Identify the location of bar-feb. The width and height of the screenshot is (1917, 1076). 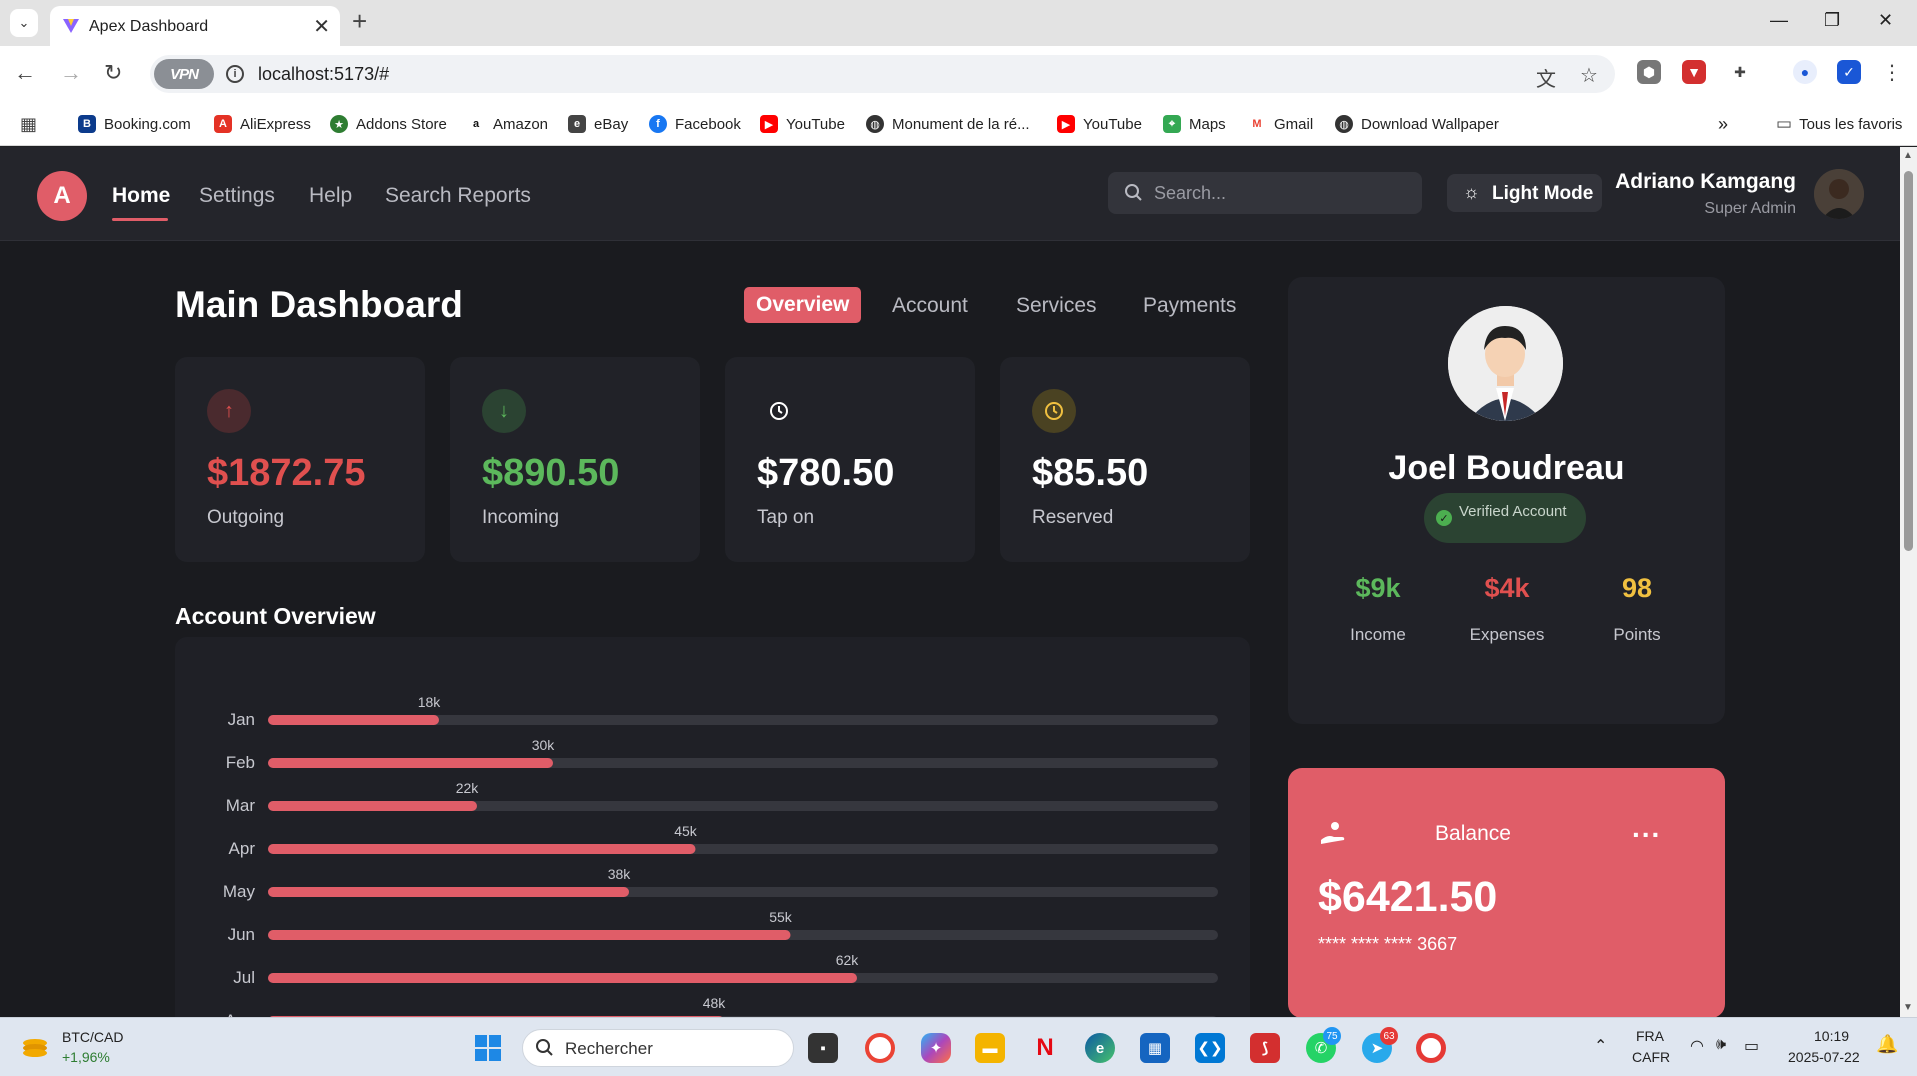
(410, 763).